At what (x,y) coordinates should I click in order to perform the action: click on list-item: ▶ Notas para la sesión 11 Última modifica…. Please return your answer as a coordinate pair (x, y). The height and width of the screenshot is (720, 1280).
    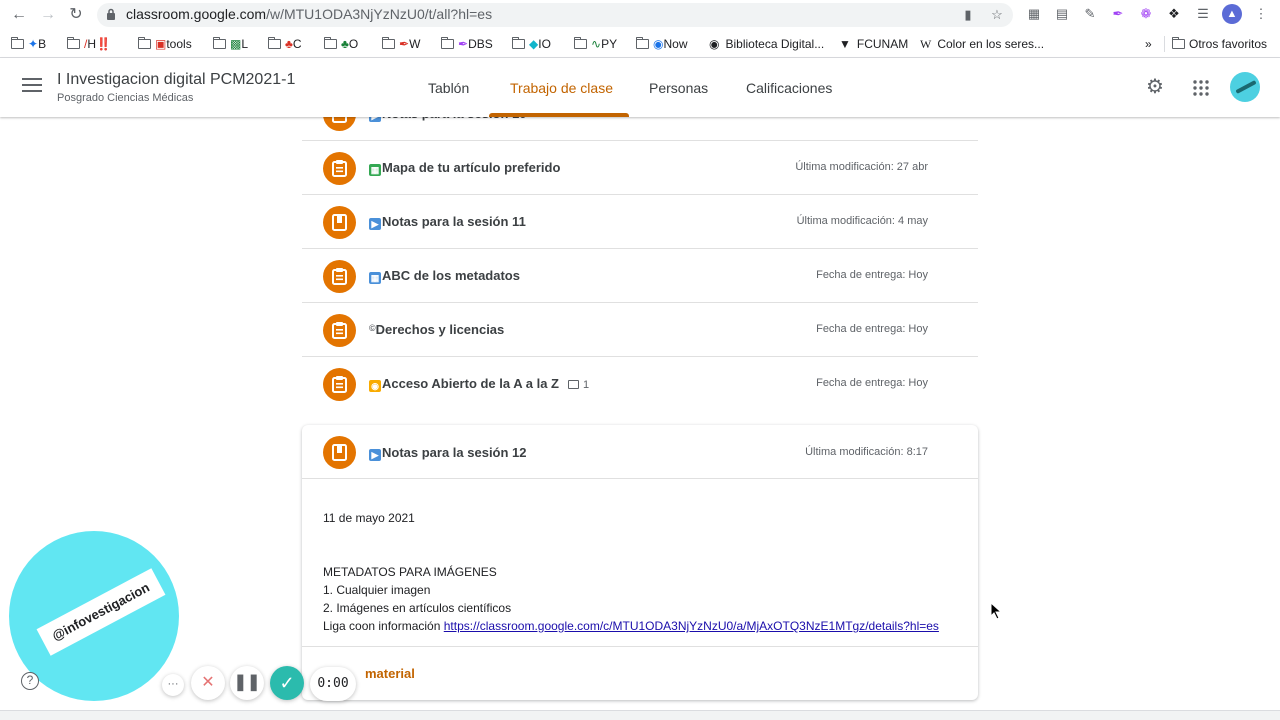
    Looking at the image, I should click on (640, 222).